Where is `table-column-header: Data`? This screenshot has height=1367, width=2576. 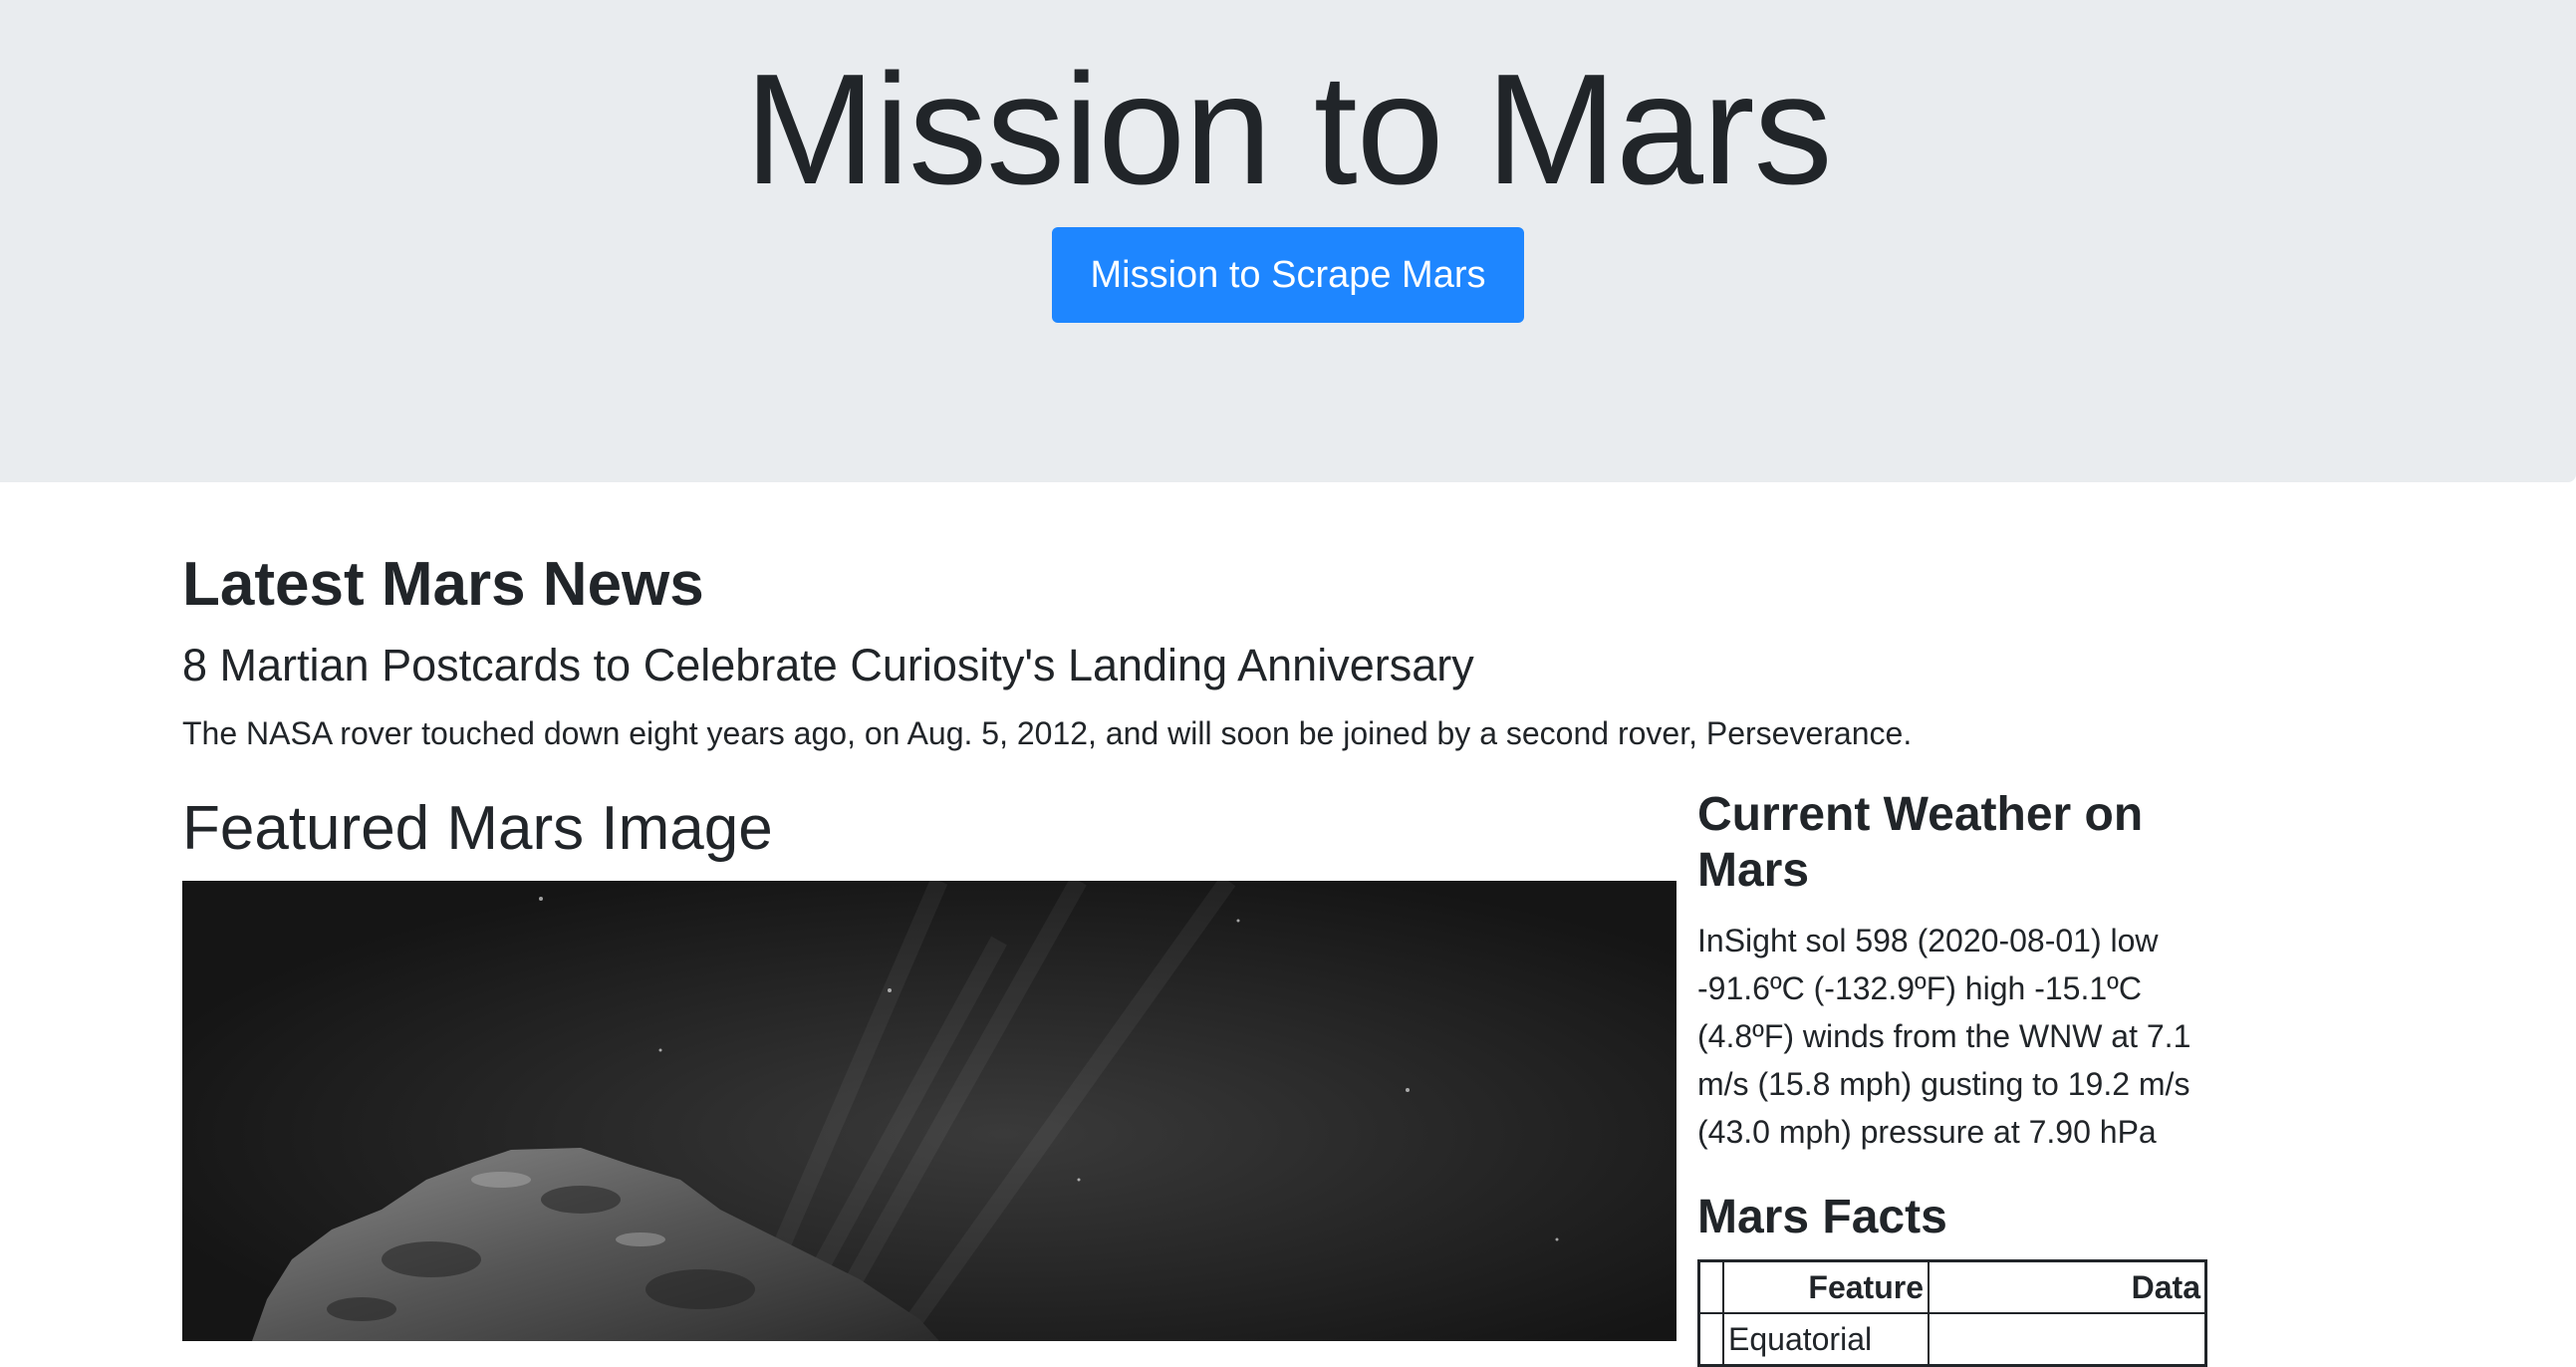 table-column-header: Data is located at coordinates (2067, 1286).